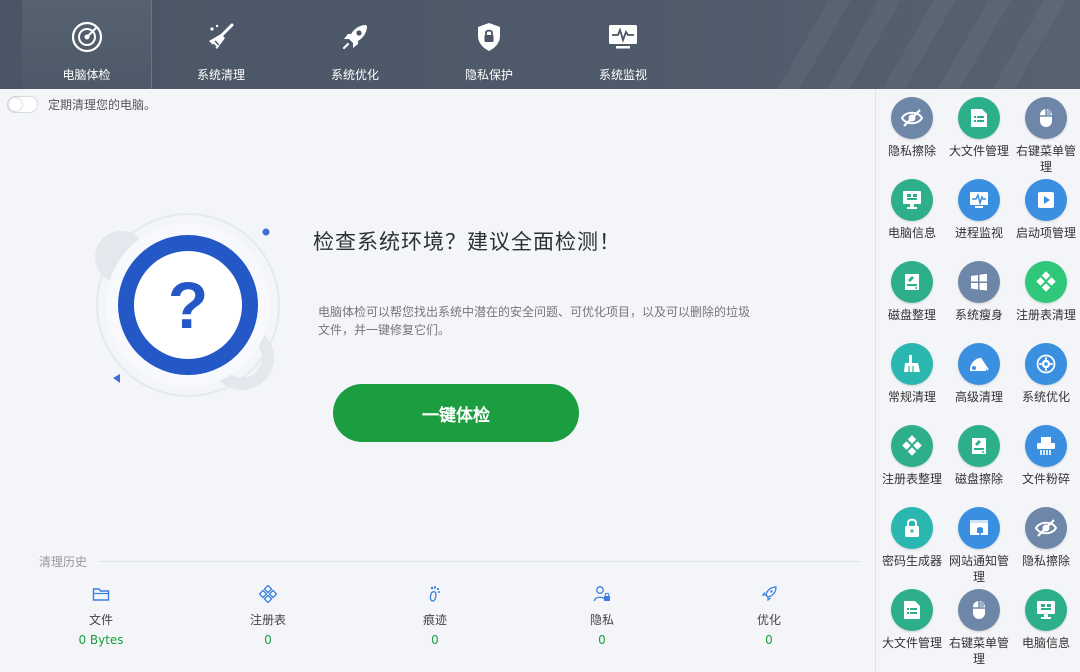  I want to click on tool-label: 系统瘦身, so click(979, 315).